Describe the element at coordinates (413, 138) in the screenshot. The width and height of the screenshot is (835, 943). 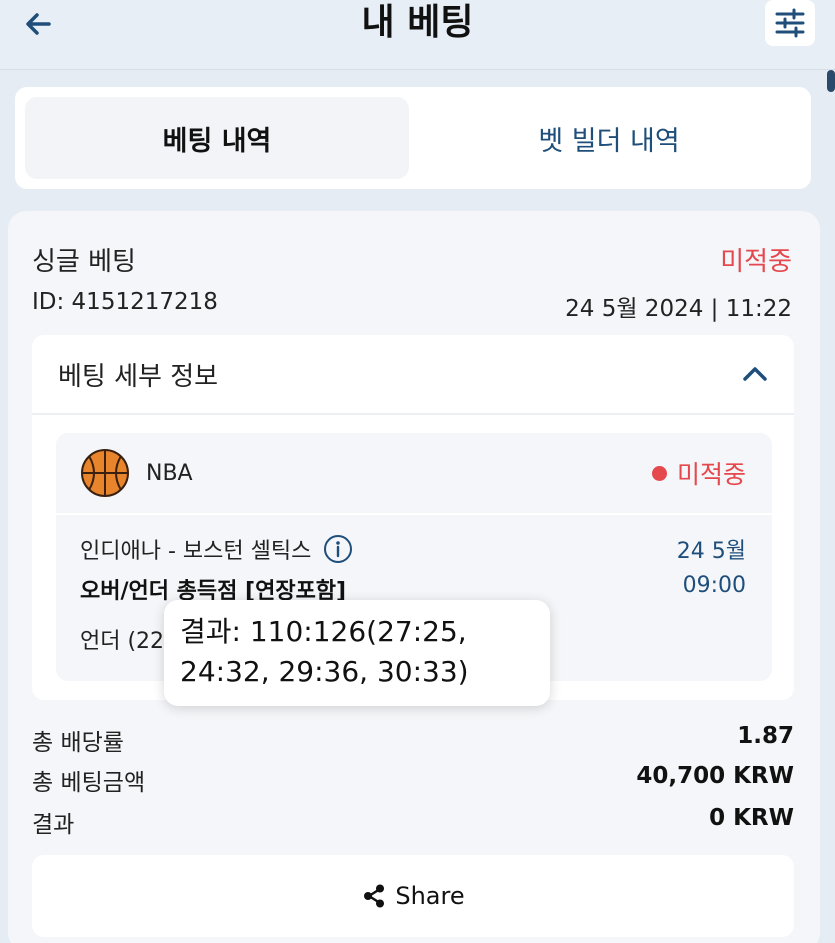
I see `tab-bar: 베팅 내역 벳 빌더 내역` at that location.